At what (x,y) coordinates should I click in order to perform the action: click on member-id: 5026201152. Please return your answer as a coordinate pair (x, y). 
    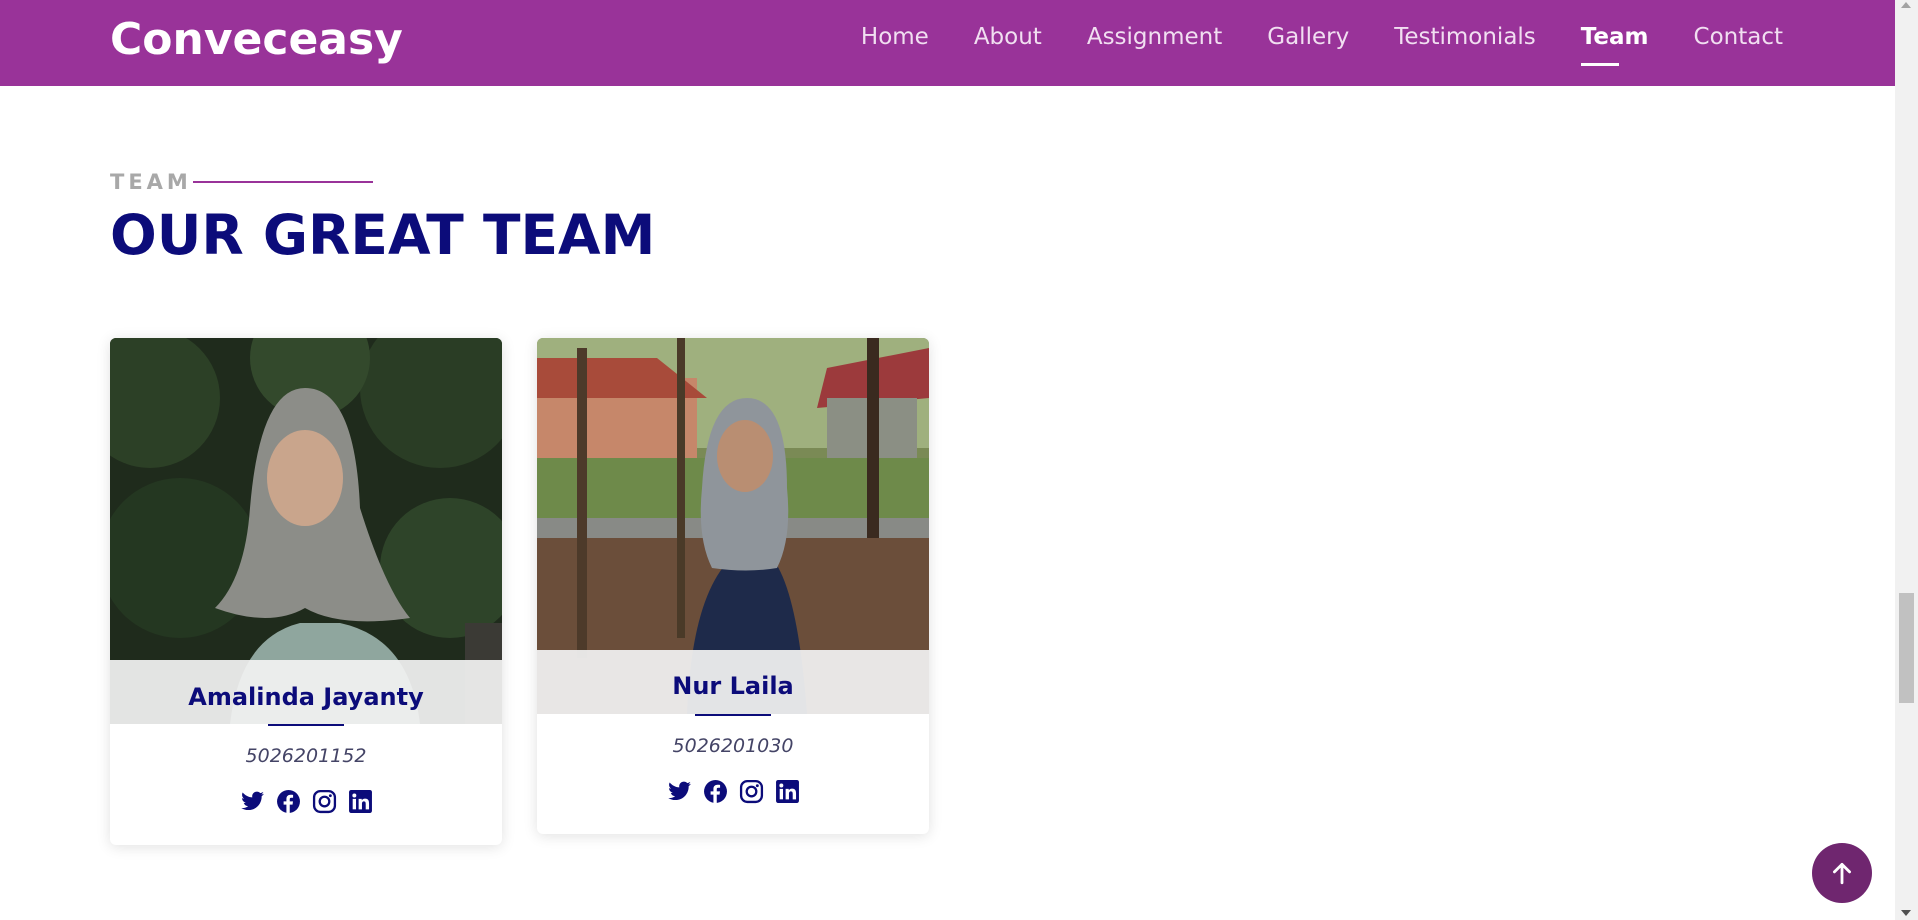
    Looking at the image, I should click on (306, 756).